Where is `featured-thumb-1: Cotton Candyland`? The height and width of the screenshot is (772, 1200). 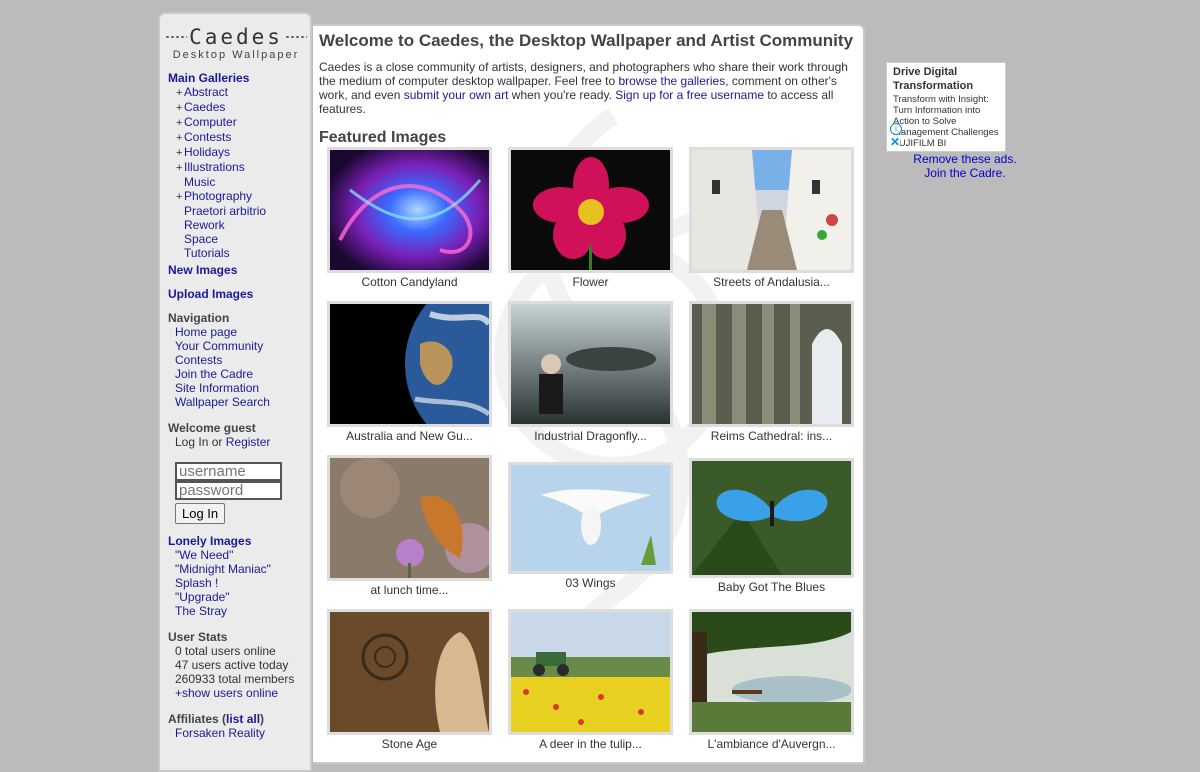
featured-thumb-1: Cotton Candyland is located at coordinates (409, 218).